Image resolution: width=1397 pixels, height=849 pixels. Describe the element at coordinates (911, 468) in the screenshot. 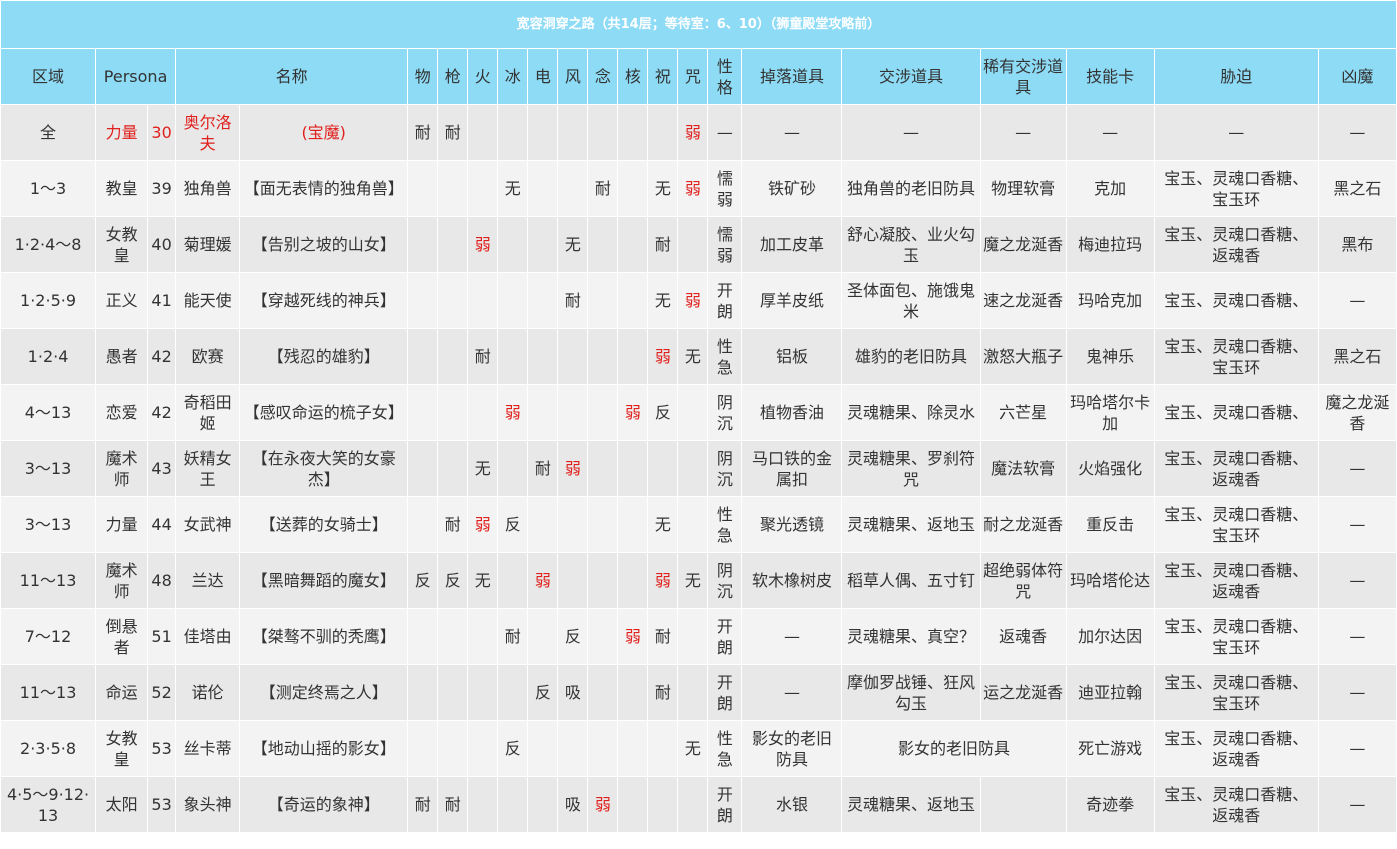

I see `cell-negotiate: 灵魂糖果、罗刹符咒` at that location.